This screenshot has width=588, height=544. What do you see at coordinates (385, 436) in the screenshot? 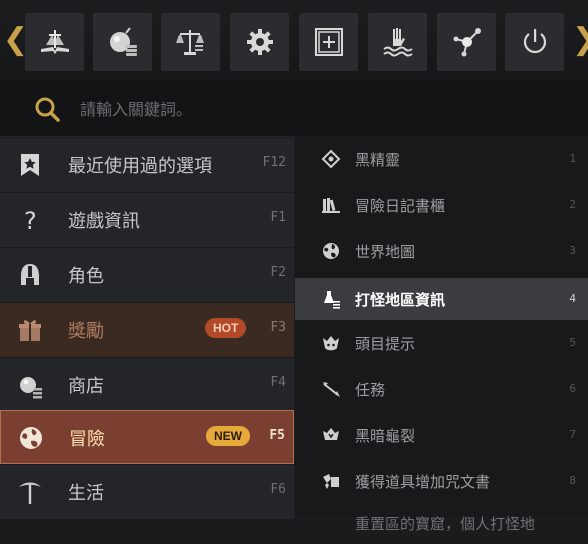
I see `submenu-item-label: 黑暗龜裂` at bounding box center [385, 436].